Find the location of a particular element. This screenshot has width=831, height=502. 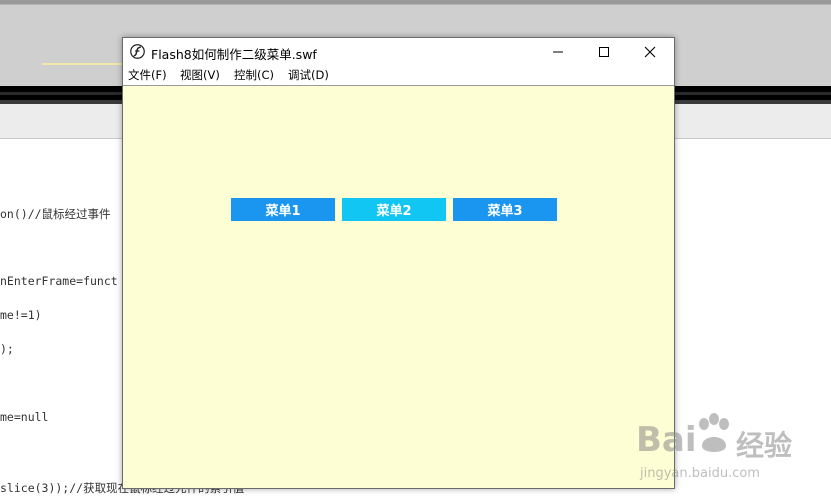

maximize-button is located at coordinates (604, 51).